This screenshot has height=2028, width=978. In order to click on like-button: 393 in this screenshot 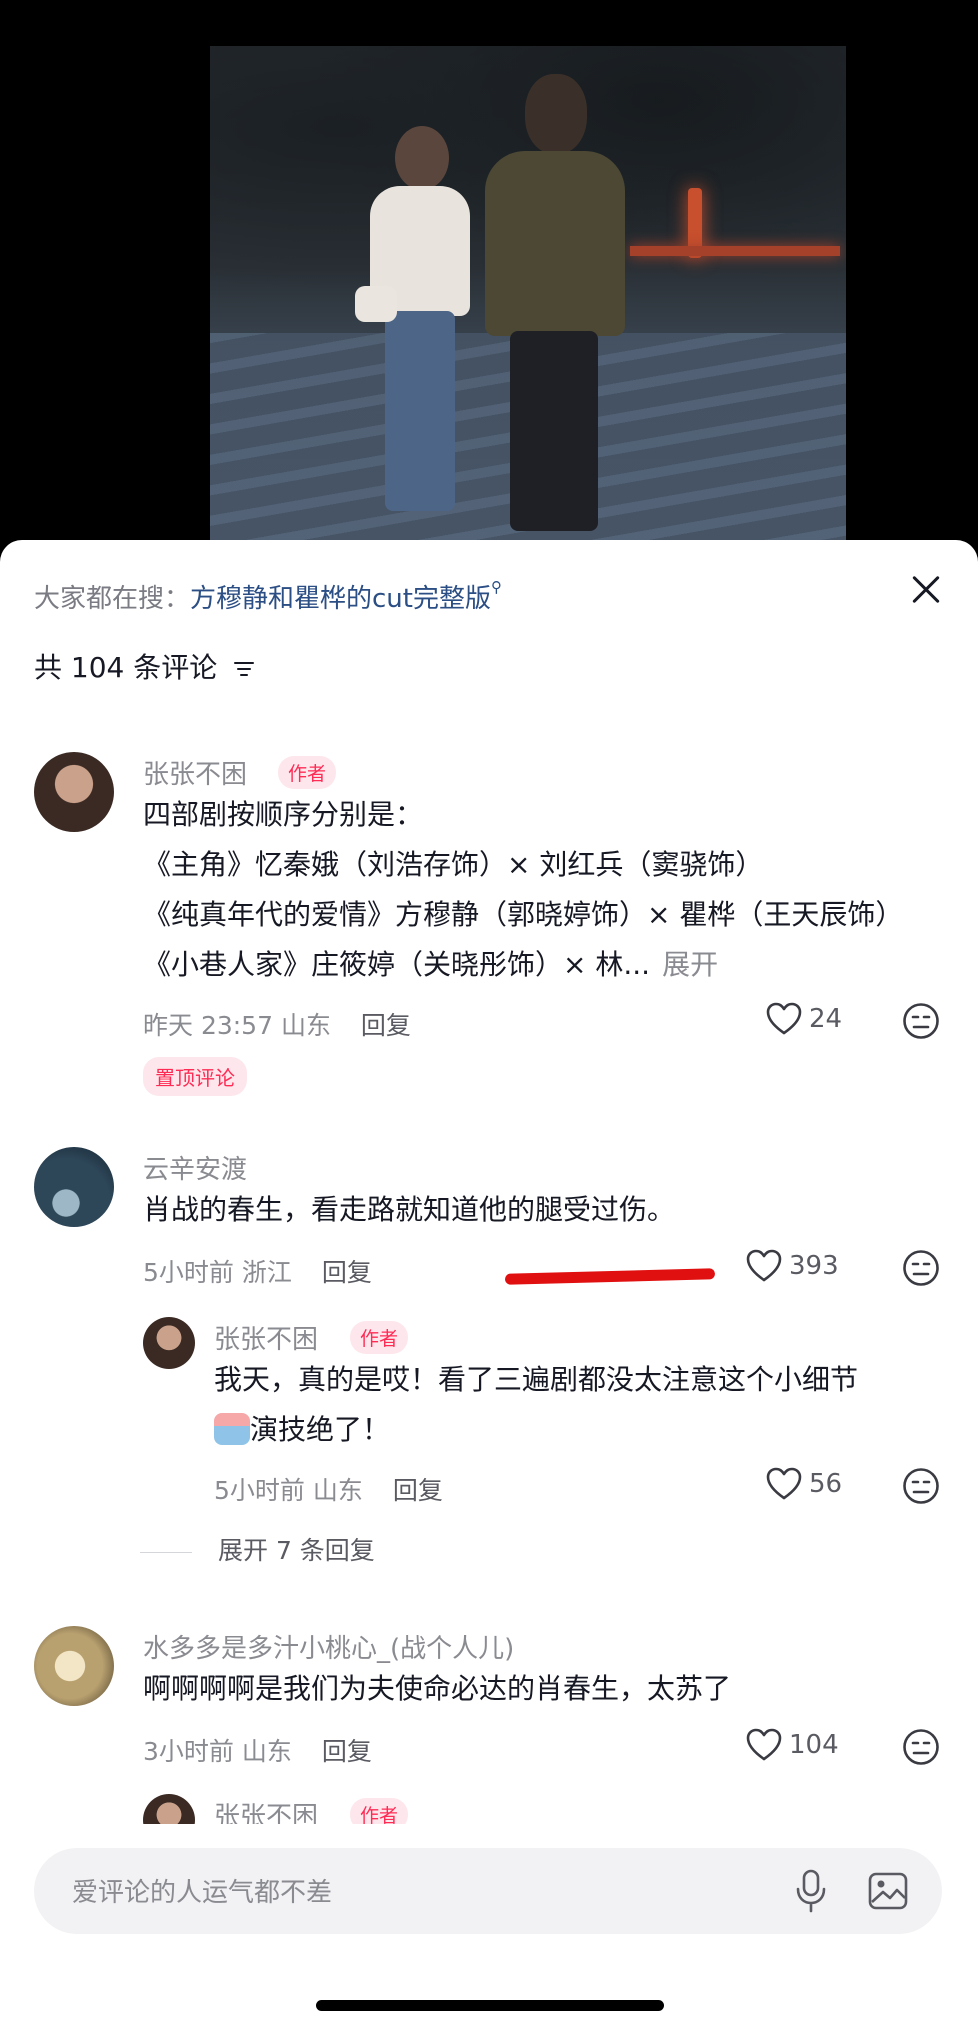, I will do `click(792, 1266)`.